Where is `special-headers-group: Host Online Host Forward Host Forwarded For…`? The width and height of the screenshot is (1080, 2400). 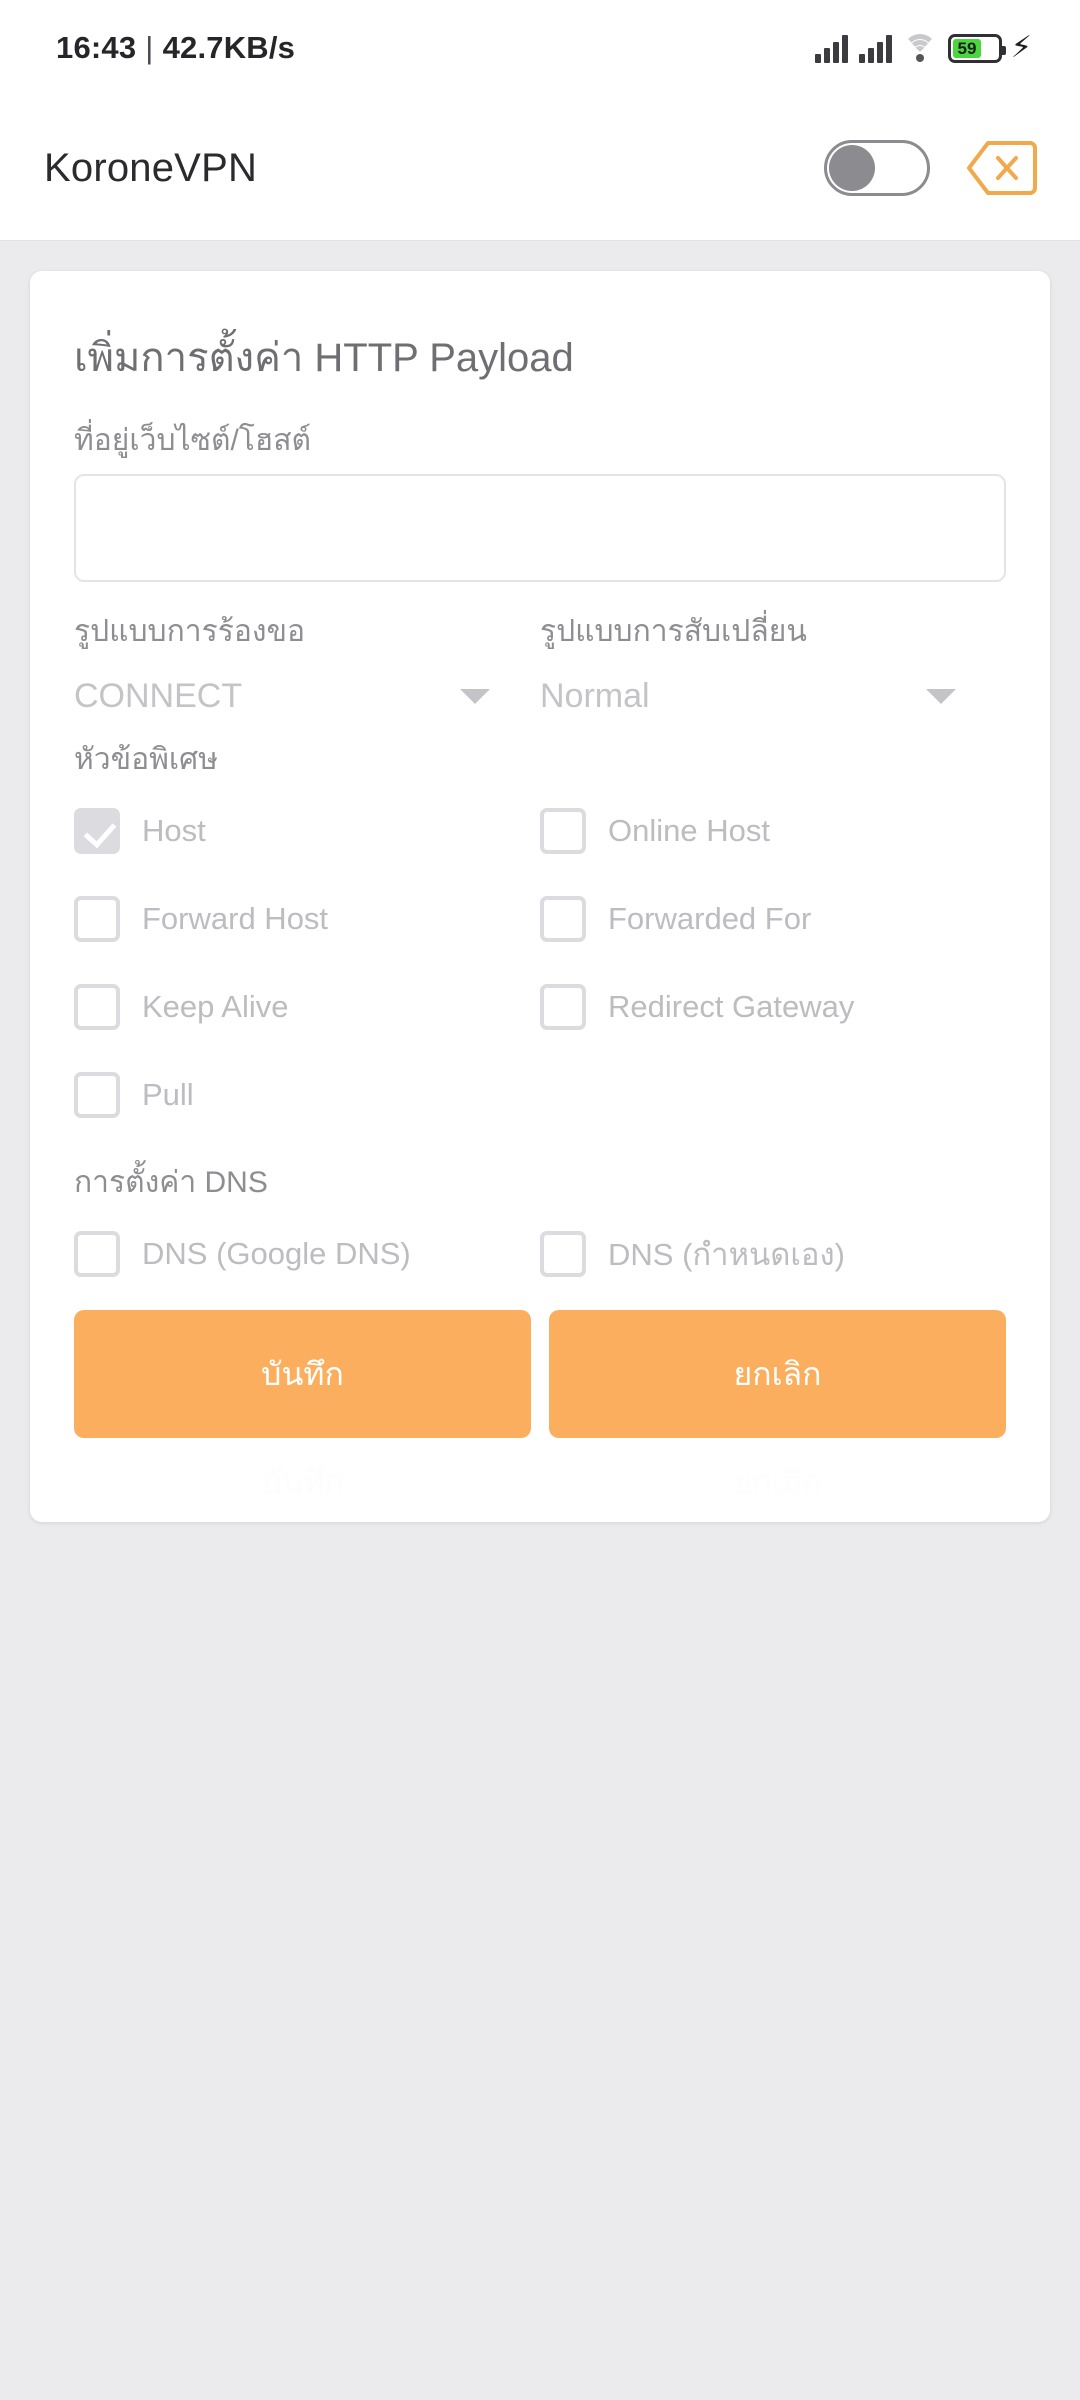
special-headers-group: Host Online Host Forward Host Forwarded For… is located at coordinates (540, 963).